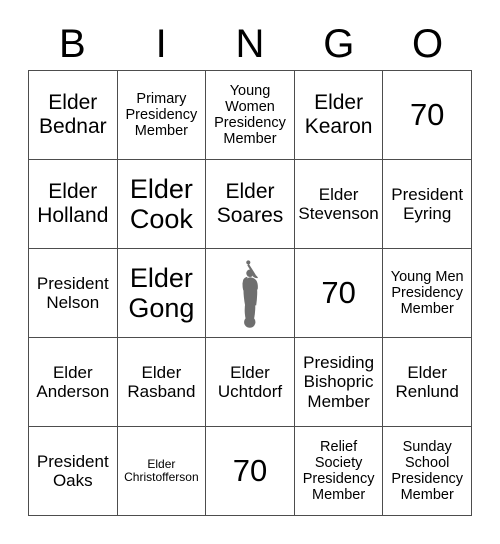  I want to click on bingo-cell-b4: Elder Anderson, so click(73, 382).